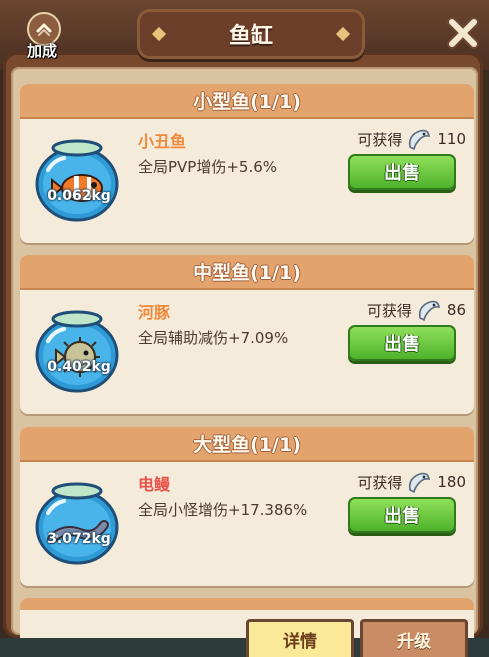 This screenshot has width=489, height=657. I want to click on card-header, so click(247, 604).